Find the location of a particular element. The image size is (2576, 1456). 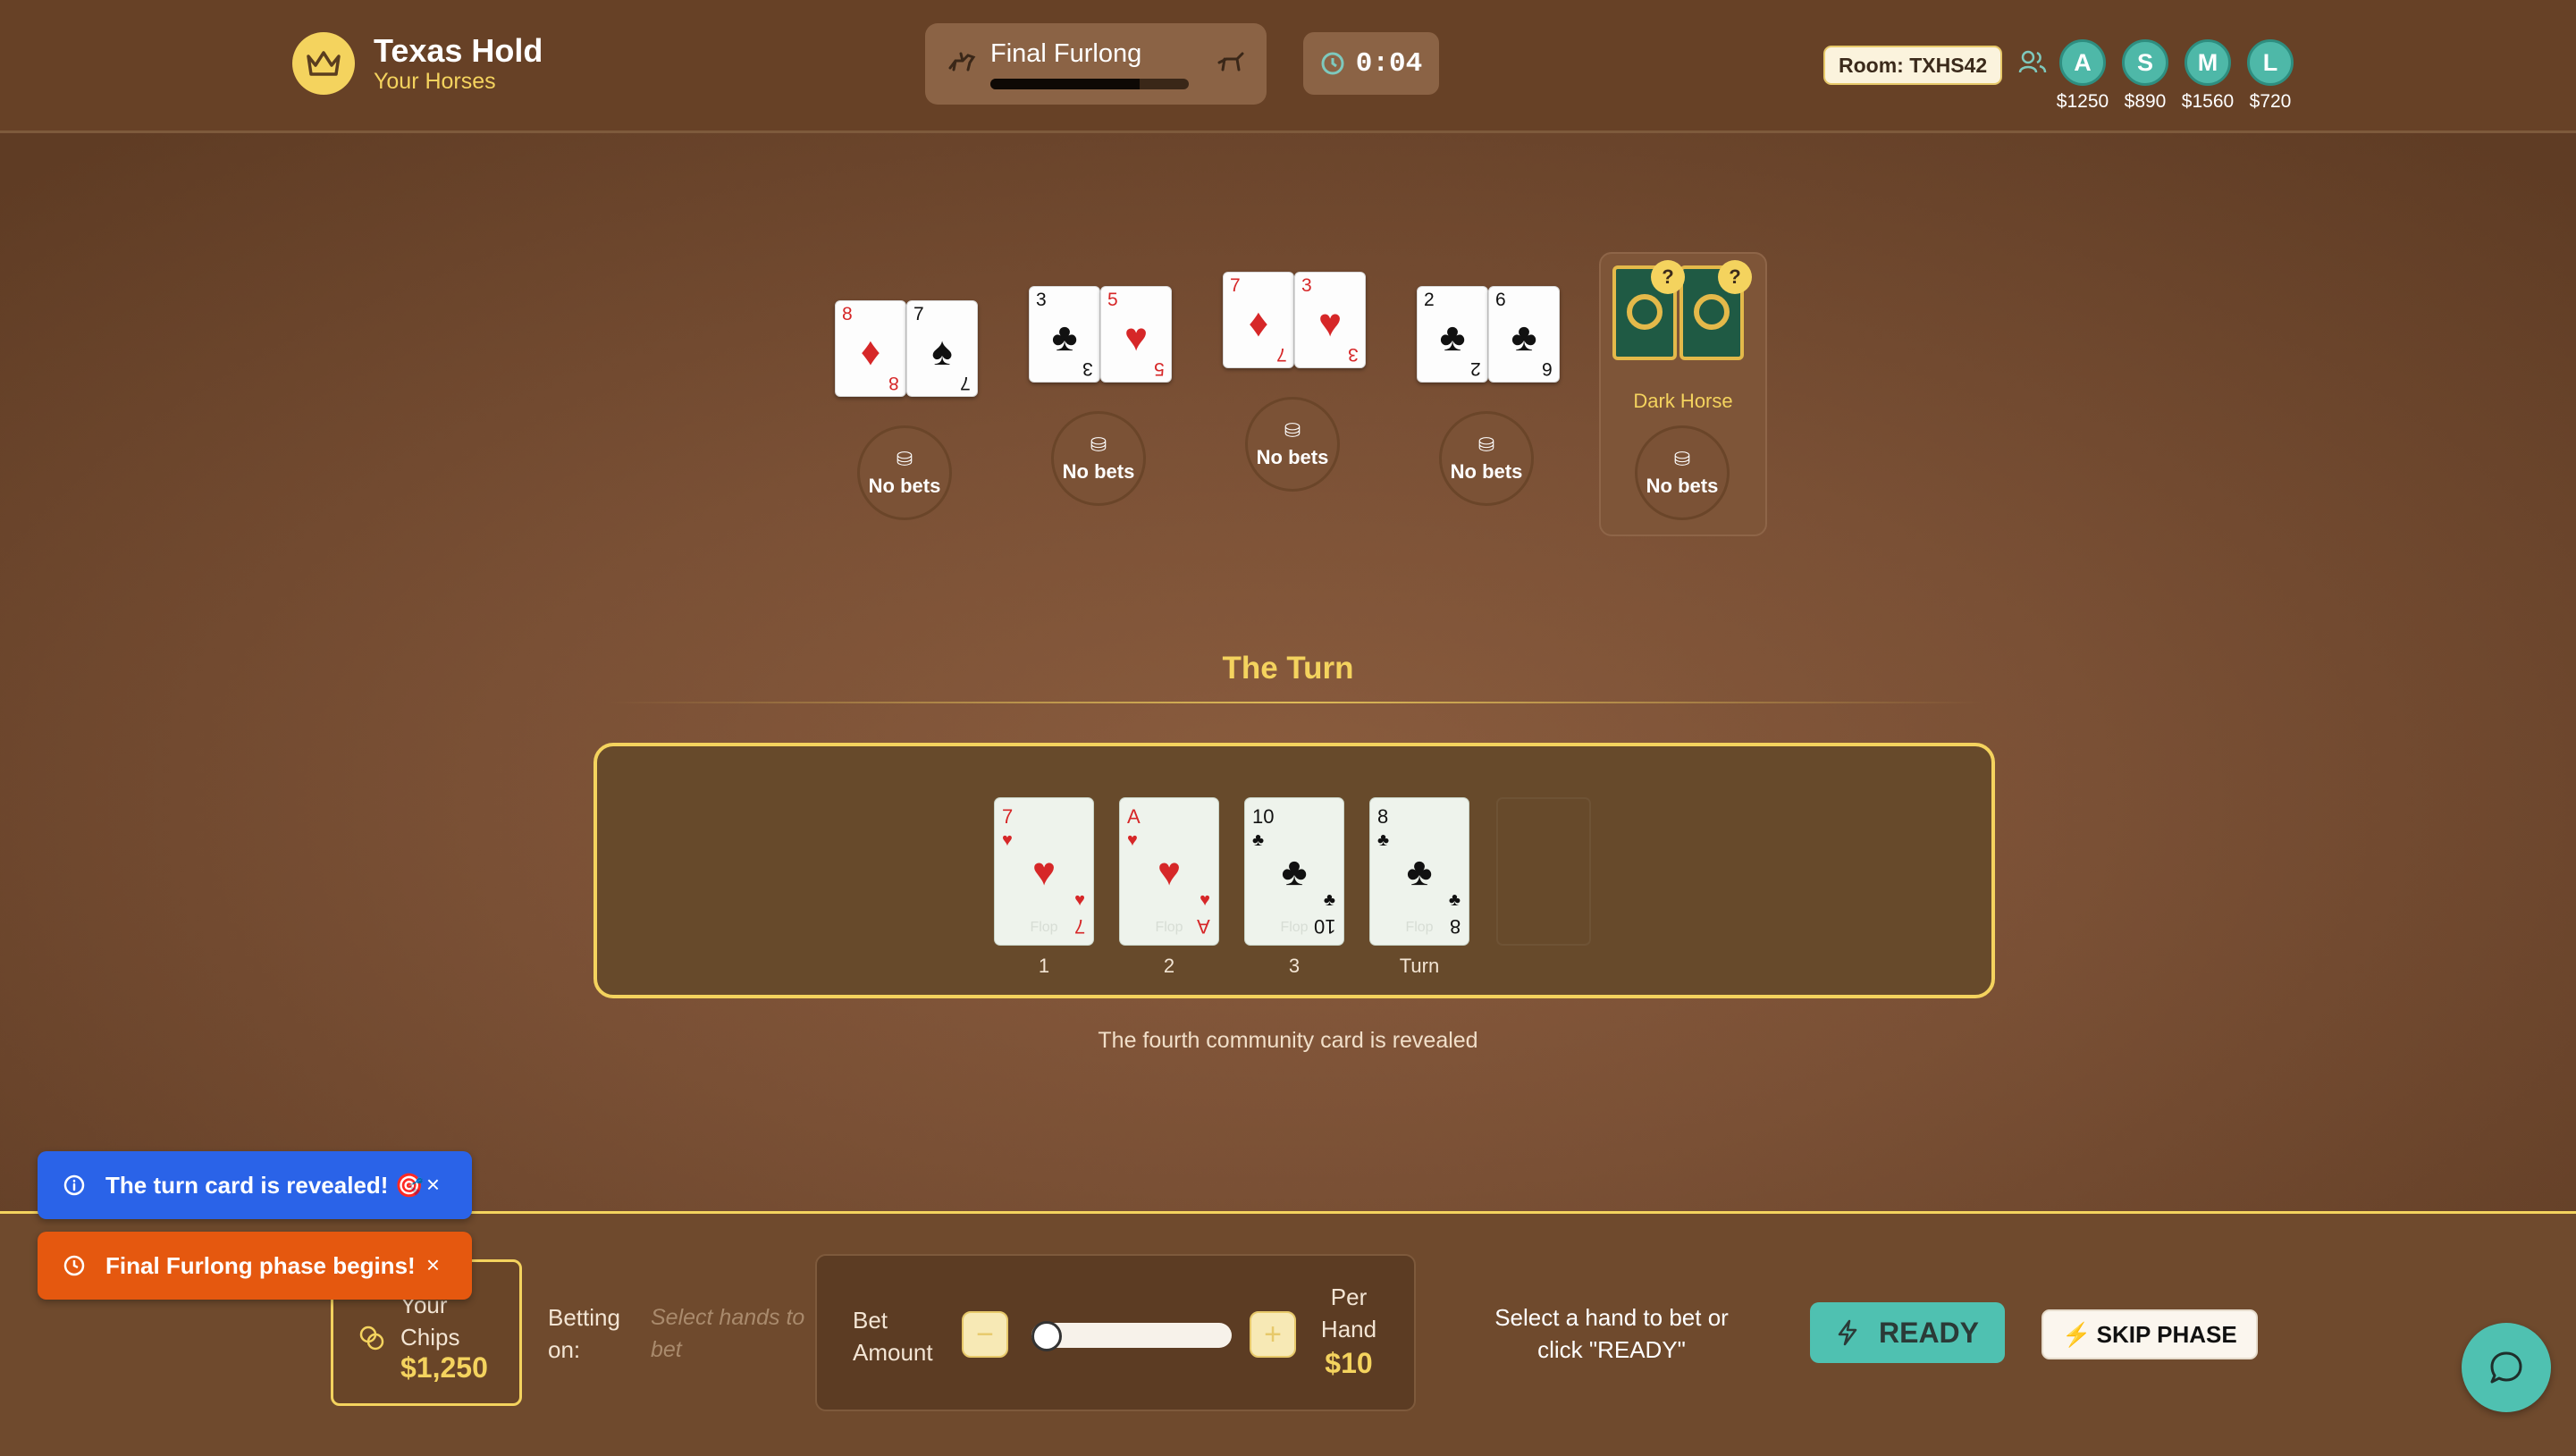

playing-card: 3 ♥ 3 is located at coordinates (1330, 320).